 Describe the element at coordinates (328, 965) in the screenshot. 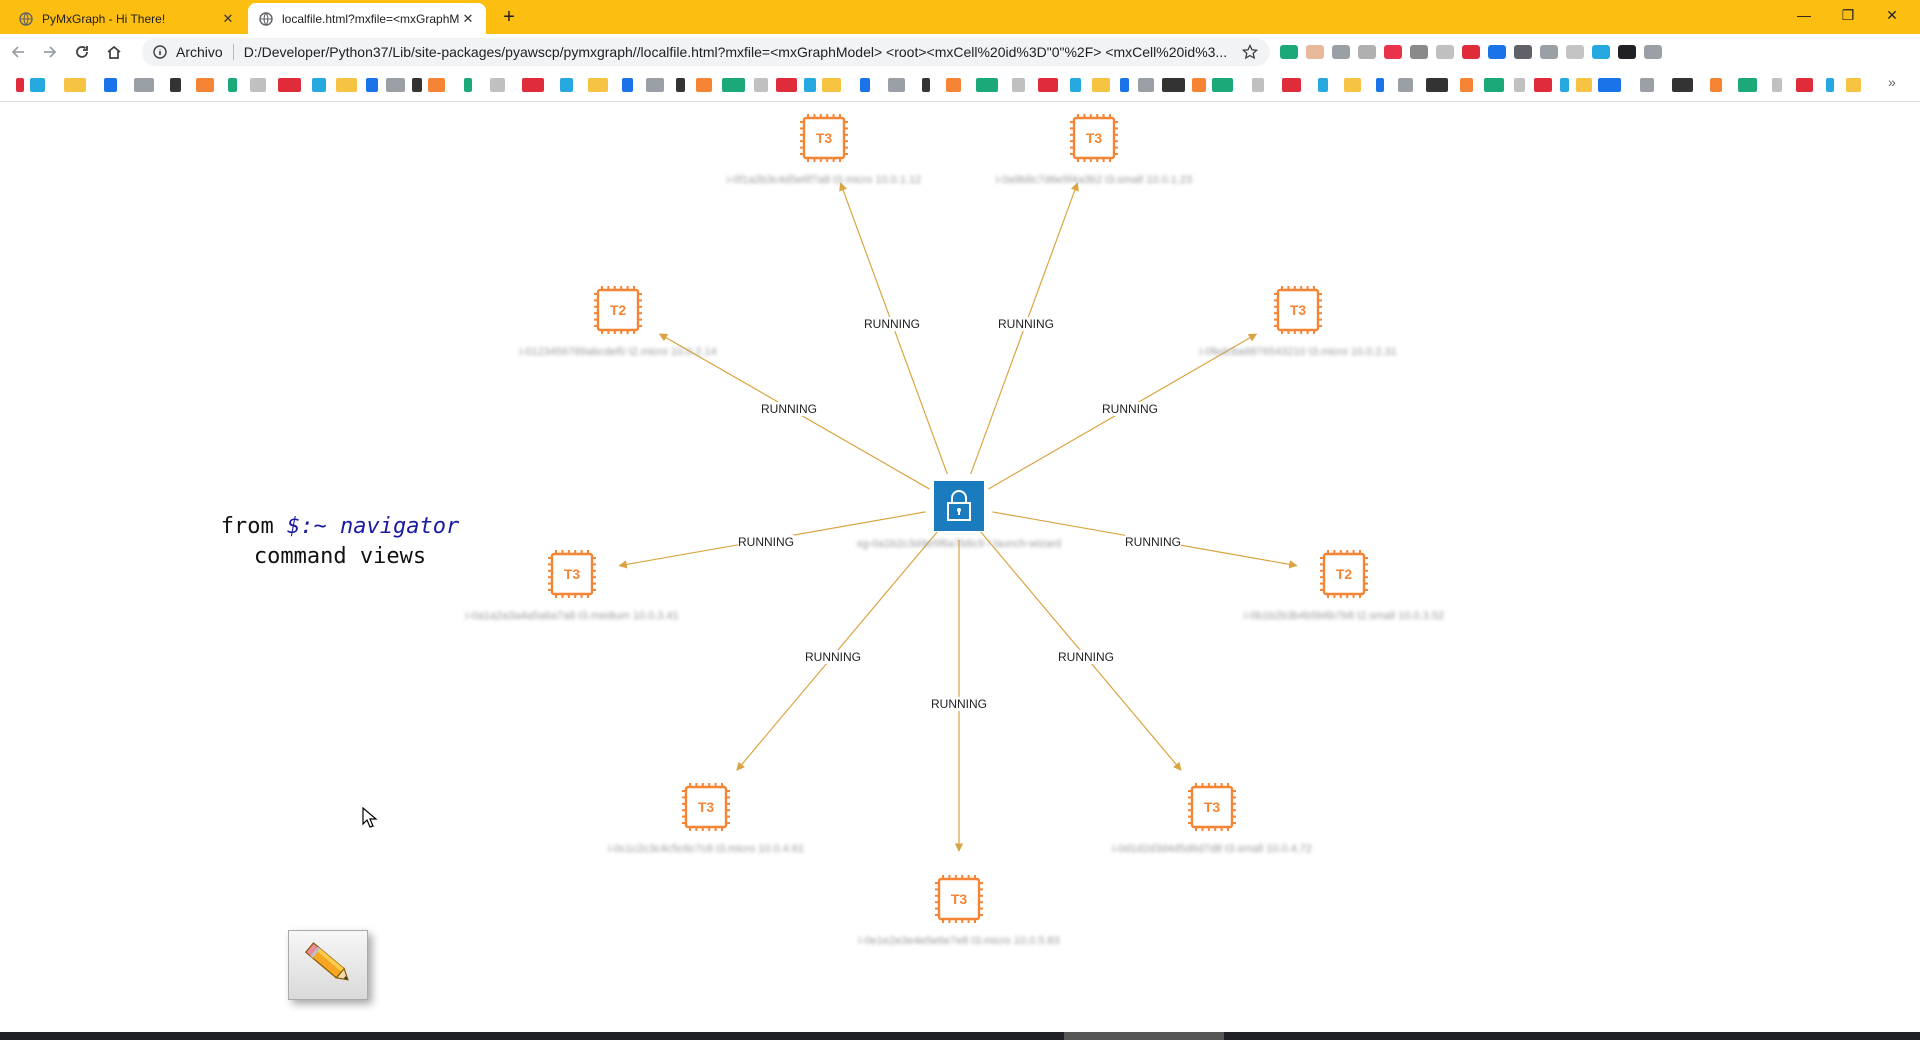

I see `edit-button` at that location.